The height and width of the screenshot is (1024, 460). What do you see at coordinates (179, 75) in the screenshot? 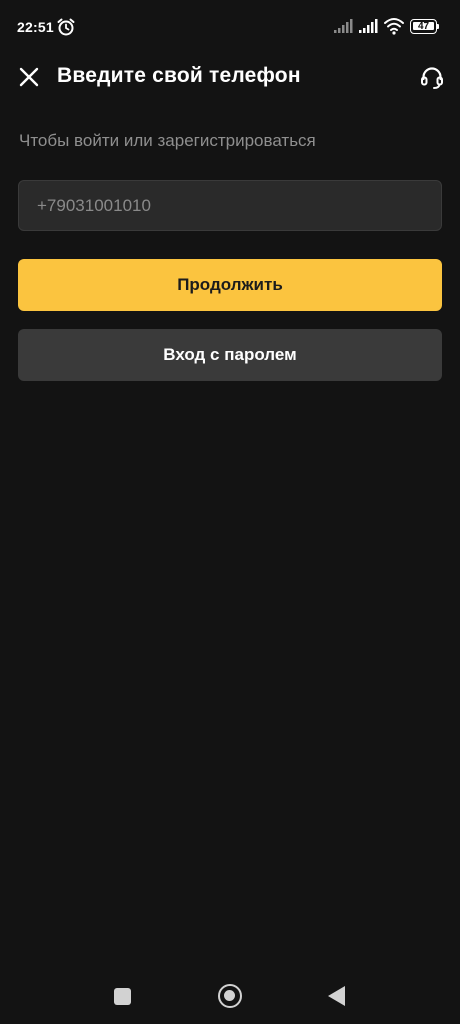
I see `page-title: Введите свой телефон` at bounding box center [179, 75].